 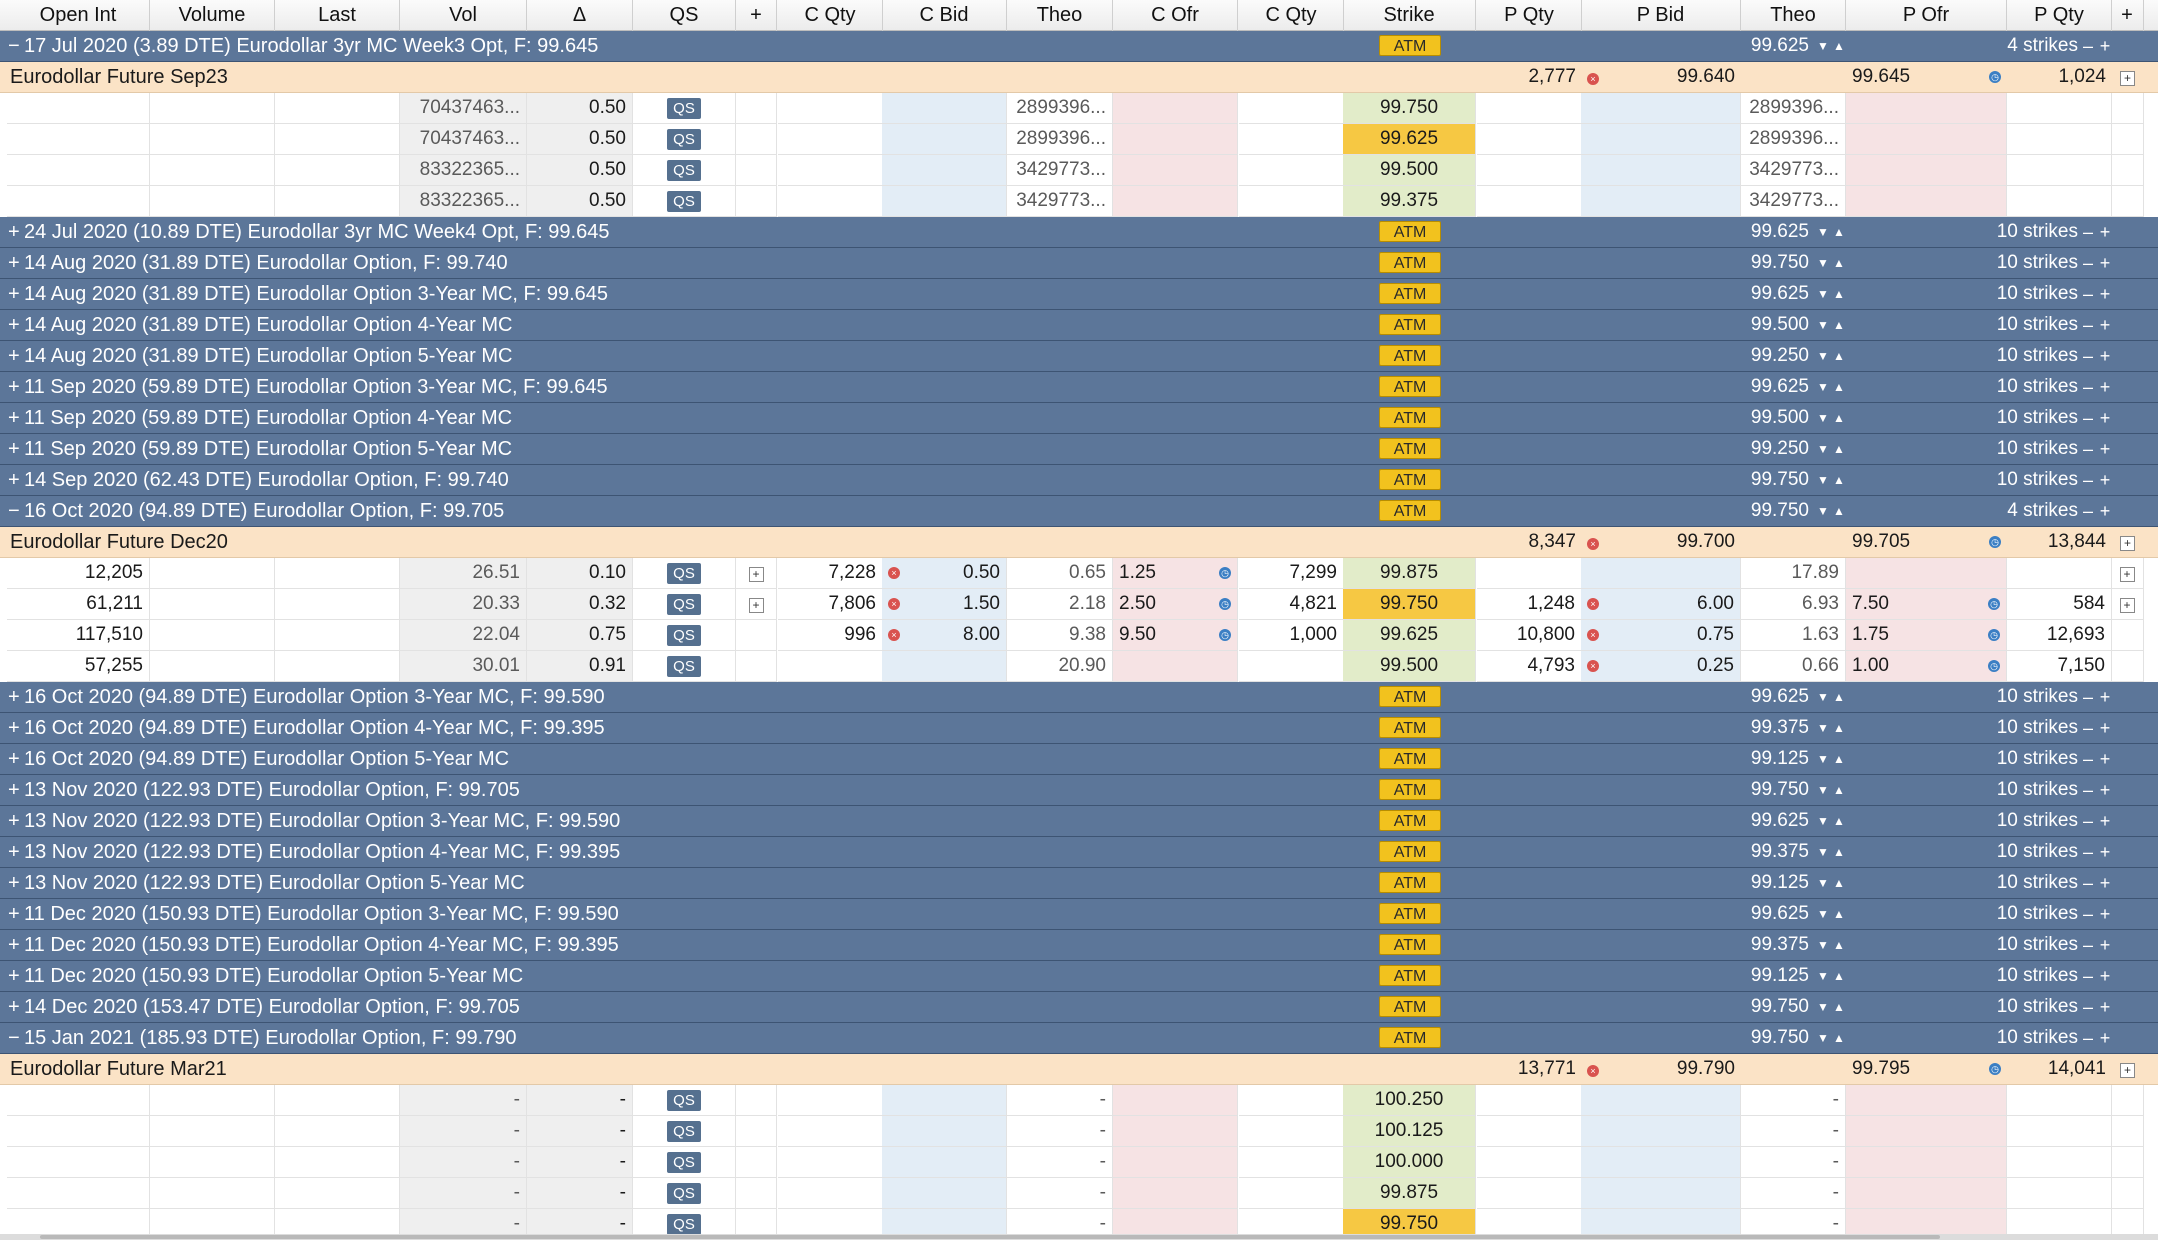 What do you see at coordinates (1529, 604) in the screenshot?
I see `option-cell-put-qty: 1,248` at bounding box center [1529, 604].